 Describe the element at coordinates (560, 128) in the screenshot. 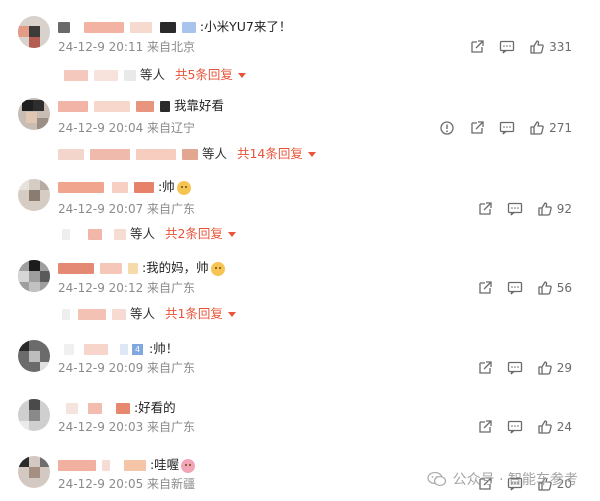

I see `like-count: 271` at that location.